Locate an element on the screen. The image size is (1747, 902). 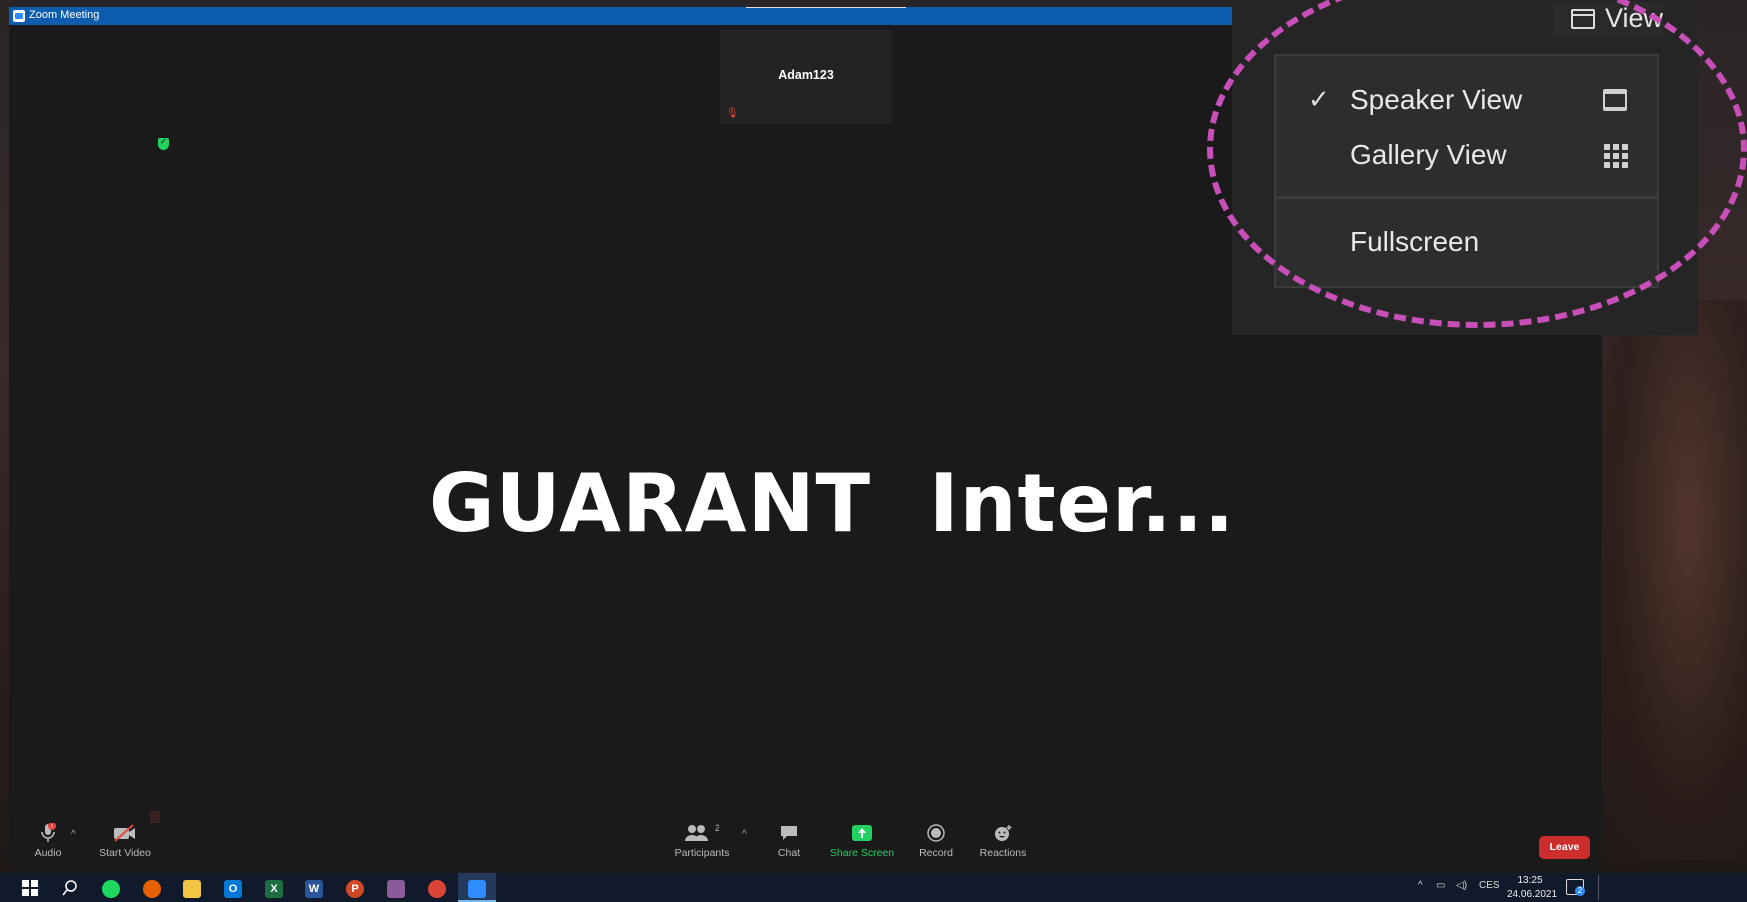
notifications-icon: 2 is located at coordinates (1575, 887).